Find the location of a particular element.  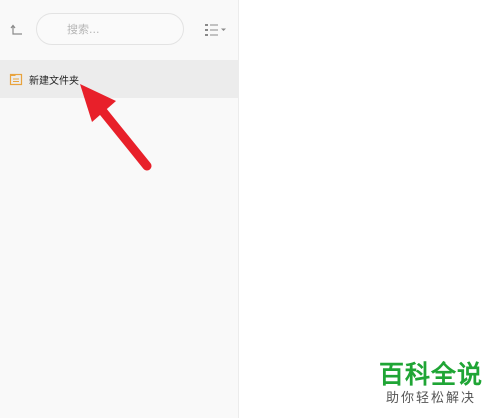

folder-name: 新建文件夹 is located at coordinates (54, 81).